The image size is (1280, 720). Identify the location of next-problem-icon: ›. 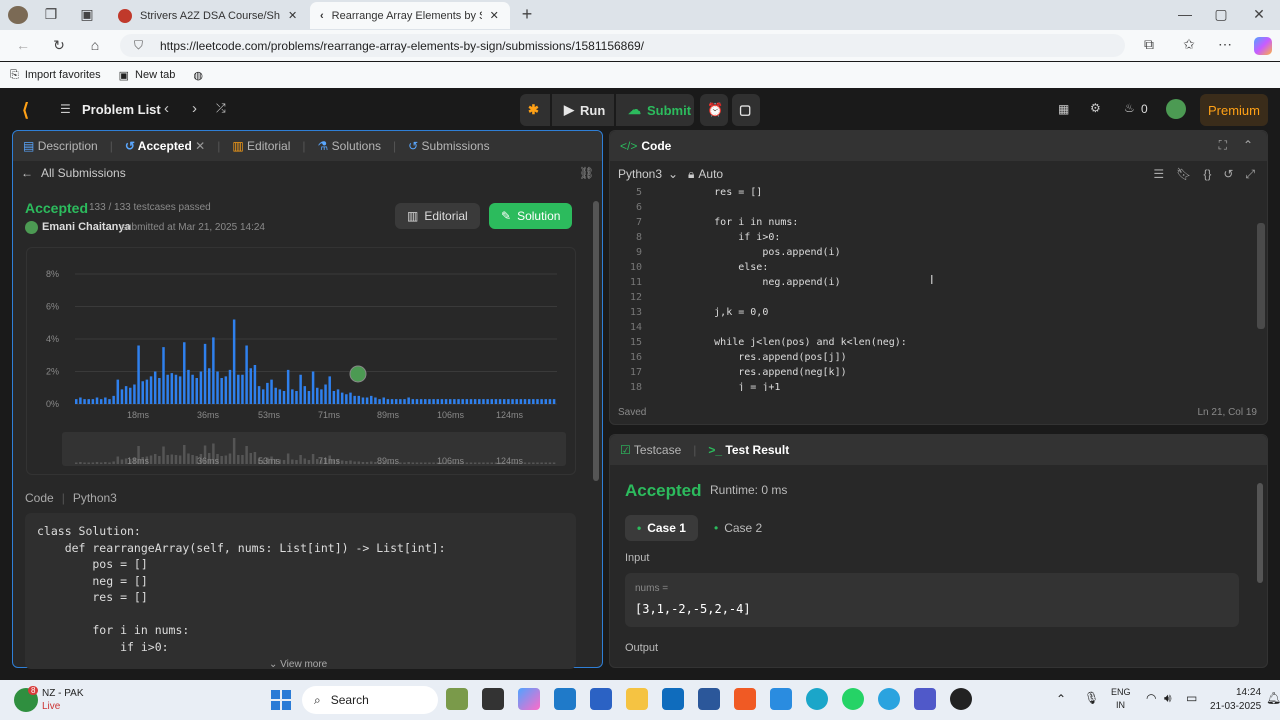
(194, 108).